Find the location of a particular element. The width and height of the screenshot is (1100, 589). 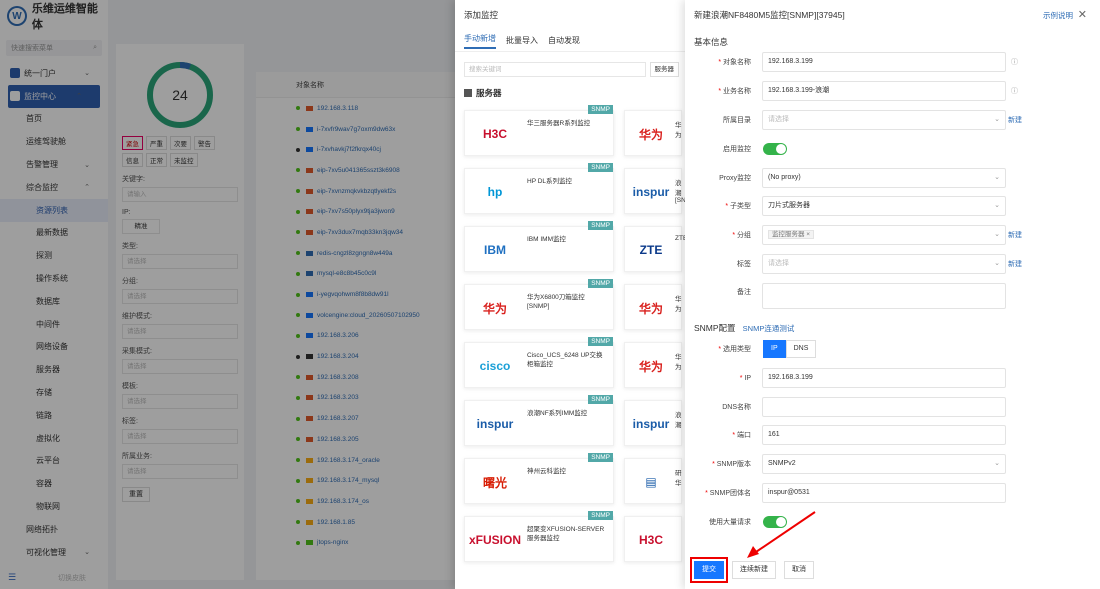

template-card: inspur 浪潮 is located at coordinates (653, 423).